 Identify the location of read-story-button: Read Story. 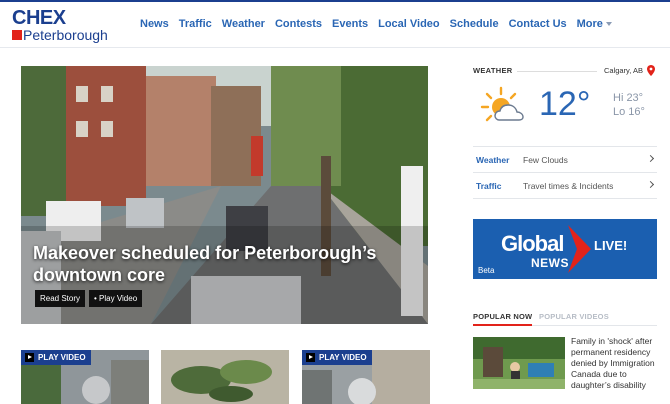
(60, 298).